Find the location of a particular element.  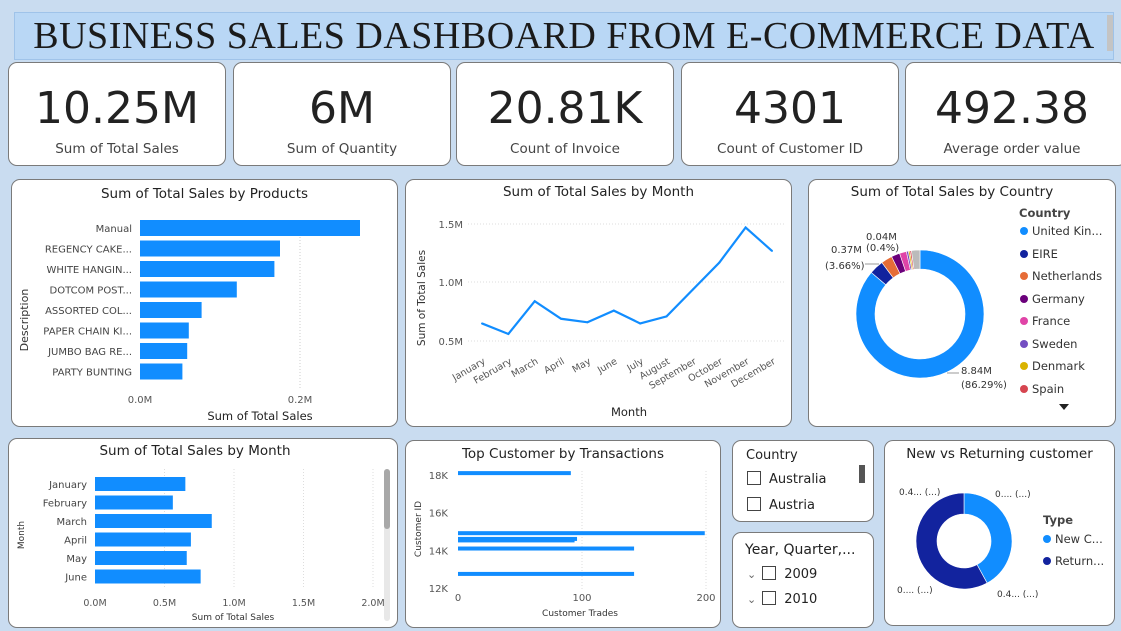

kpi-card-invoice: 20.81K Count of Invoice is located at coordinates (565, 114).